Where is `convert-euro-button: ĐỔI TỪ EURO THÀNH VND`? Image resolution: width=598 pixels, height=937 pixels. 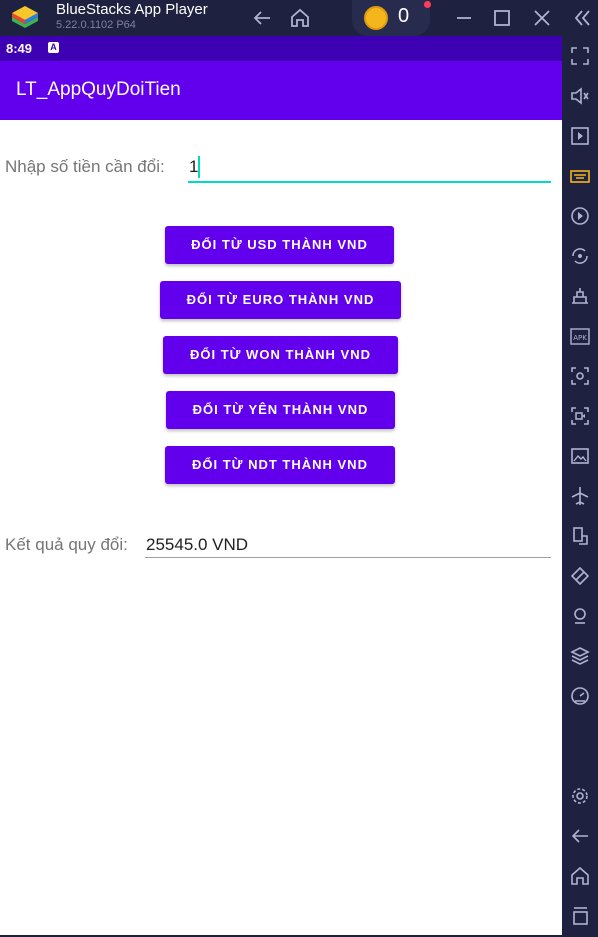 convert-euro-button: ĐỔI TỪ EURO THÀNH VND is located at coordinates (280, 300).